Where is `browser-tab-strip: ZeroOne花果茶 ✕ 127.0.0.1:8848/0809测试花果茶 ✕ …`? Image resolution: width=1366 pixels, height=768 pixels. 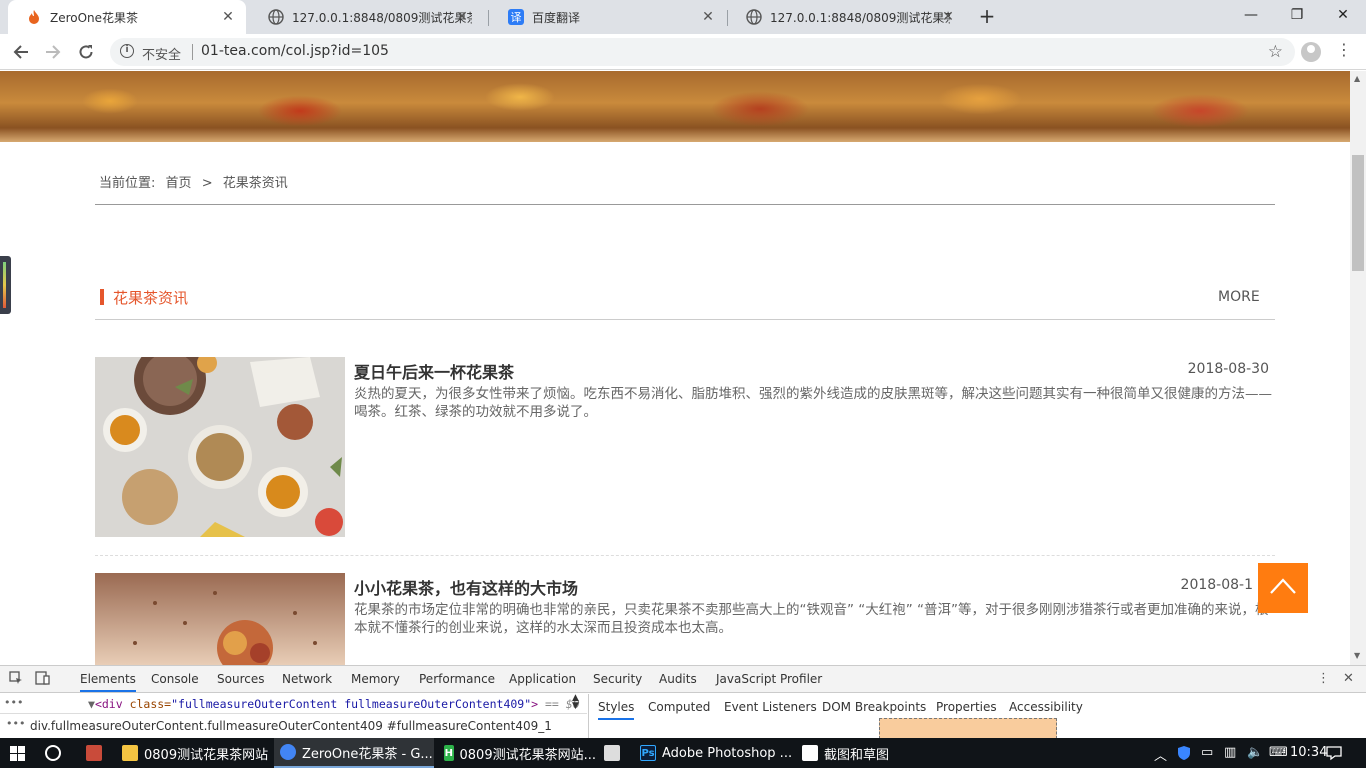 browser-tab-strip: ZeroOne花果茶 ✕ 127.0.0.1:8848/0809测试花果茶 ✕ … is located at coordinates (683, 17).